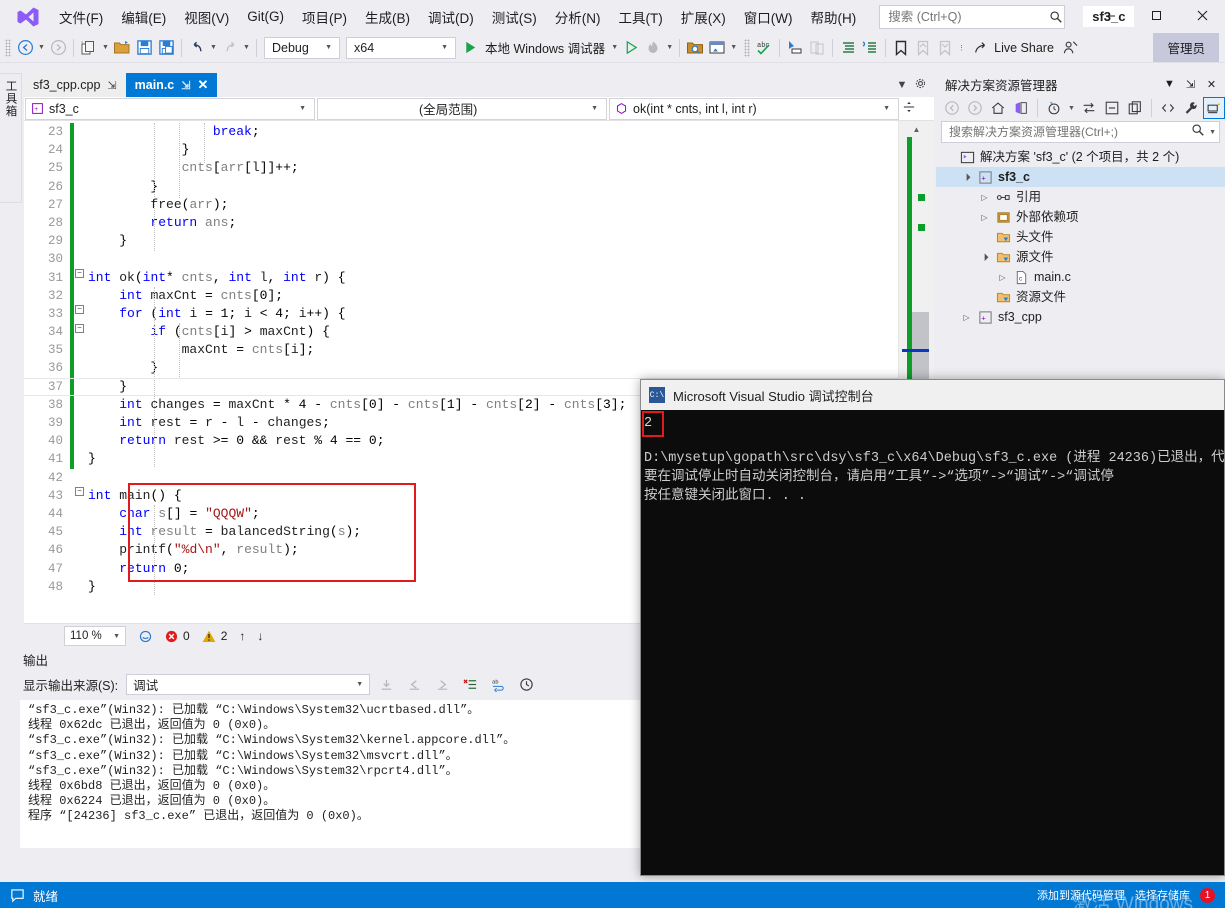  Describe the element at coordinates (386, 684) in the screenshot. I see `go-to-message-icon` at that location.